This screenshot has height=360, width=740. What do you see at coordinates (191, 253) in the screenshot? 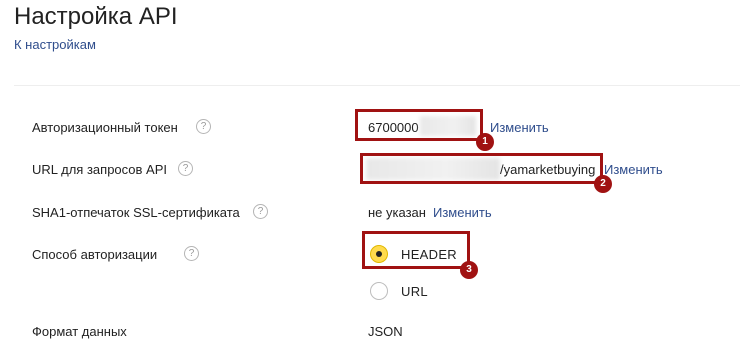
I see `auth-help-icon: ?` at bounding box center [191, 253].